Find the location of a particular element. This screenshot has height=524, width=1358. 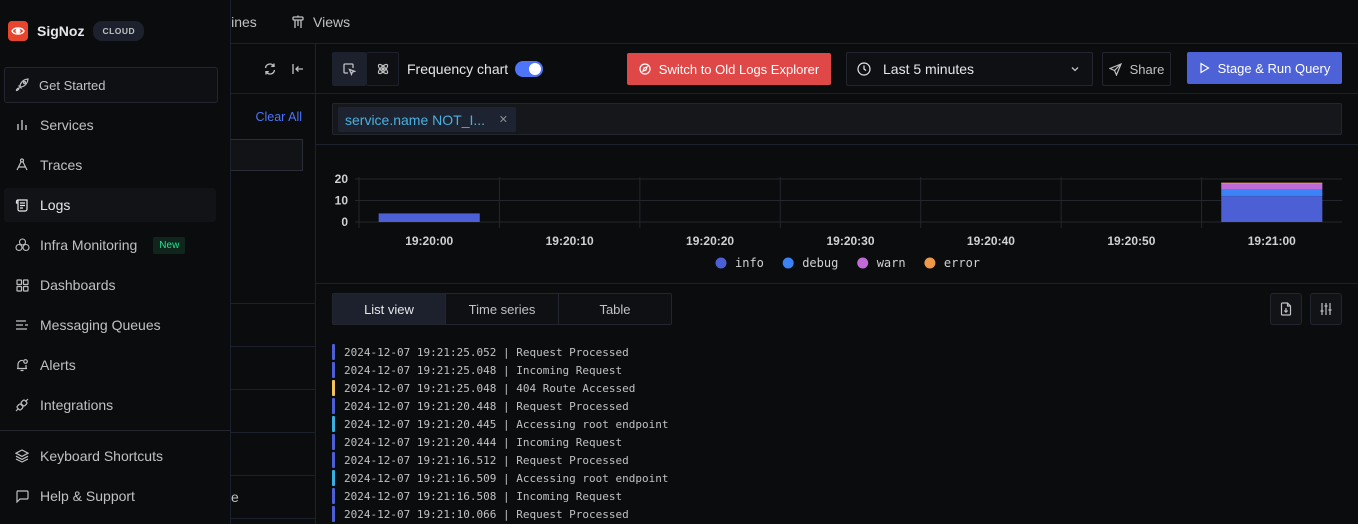

log-message: Accessing root endpoint is located at coordinates (592, 478).